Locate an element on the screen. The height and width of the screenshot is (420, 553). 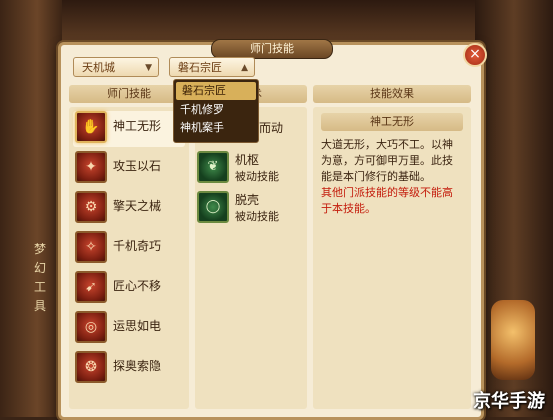
branch-options-menu: 磐石宗匠 千机修罗 神机案手 is located at coordinates (216, 111).